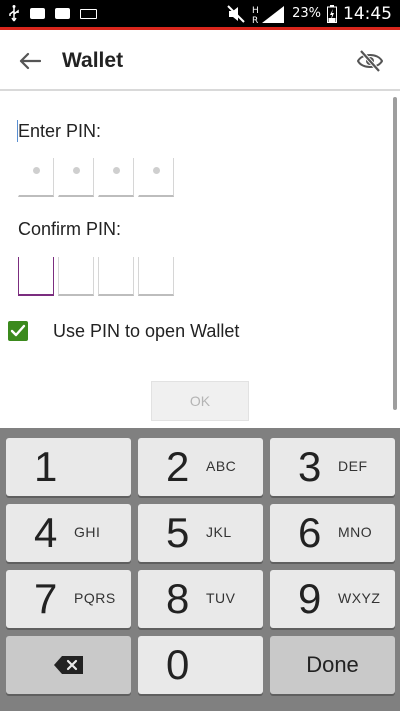 Image resolution: width=400 pixels, height=711 pixels. I want to click on arrow-left-icon, so click(30, 61).